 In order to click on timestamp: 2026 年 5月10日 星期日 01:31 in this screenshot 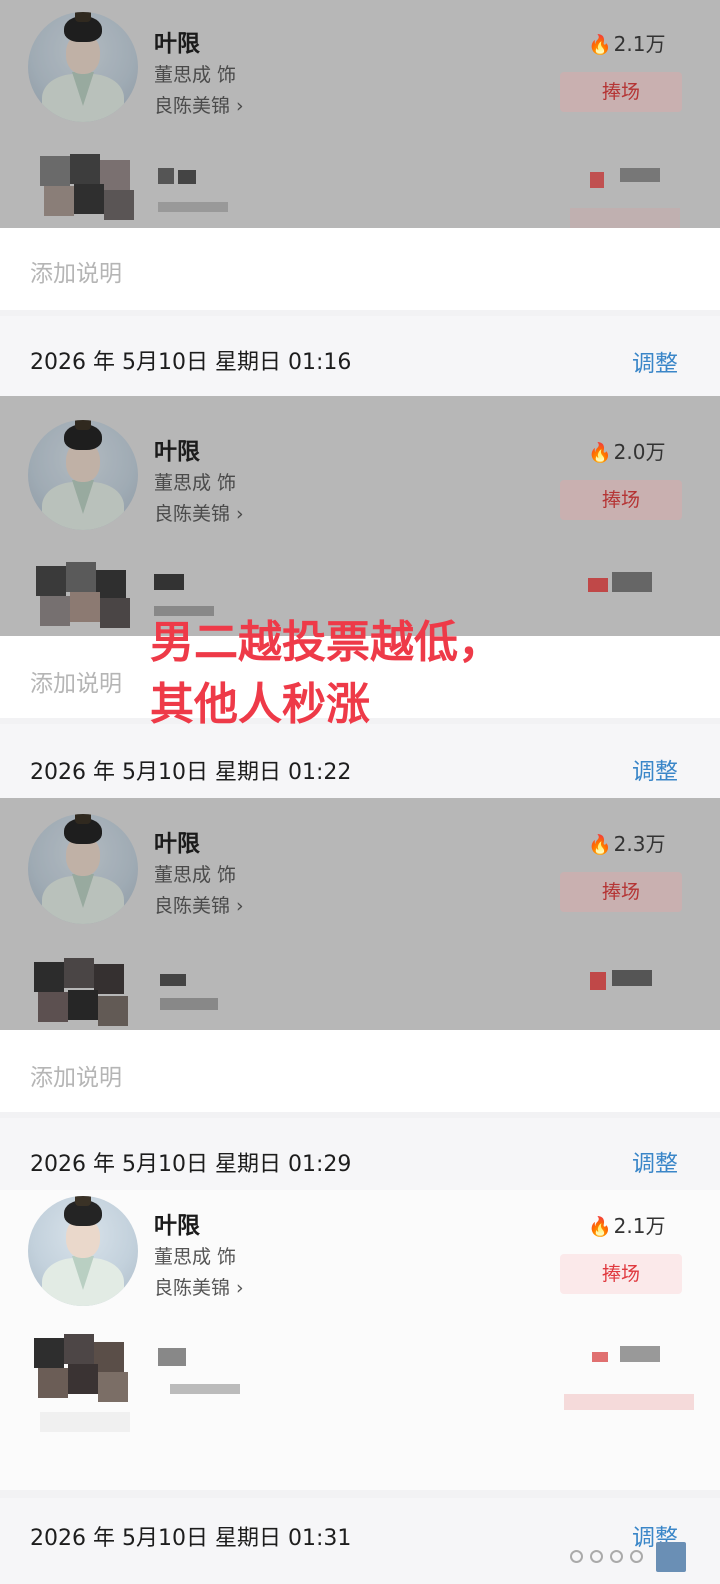, I will do `click(191, 1538)`.